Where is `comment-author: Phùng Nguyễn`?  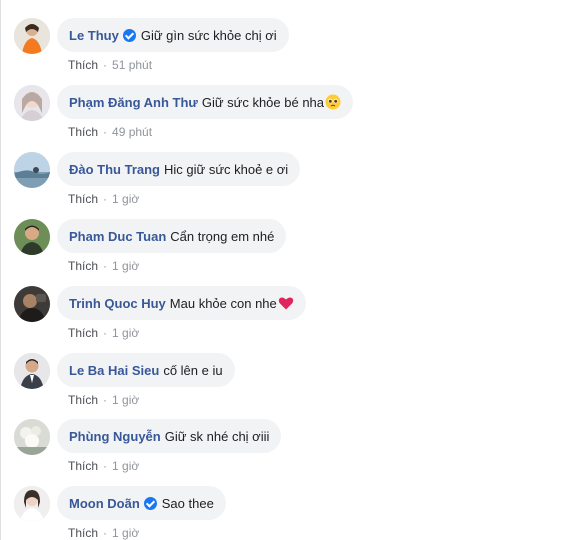 comment-author: Phùng Nguyễn is located at coordinates (115, 436).